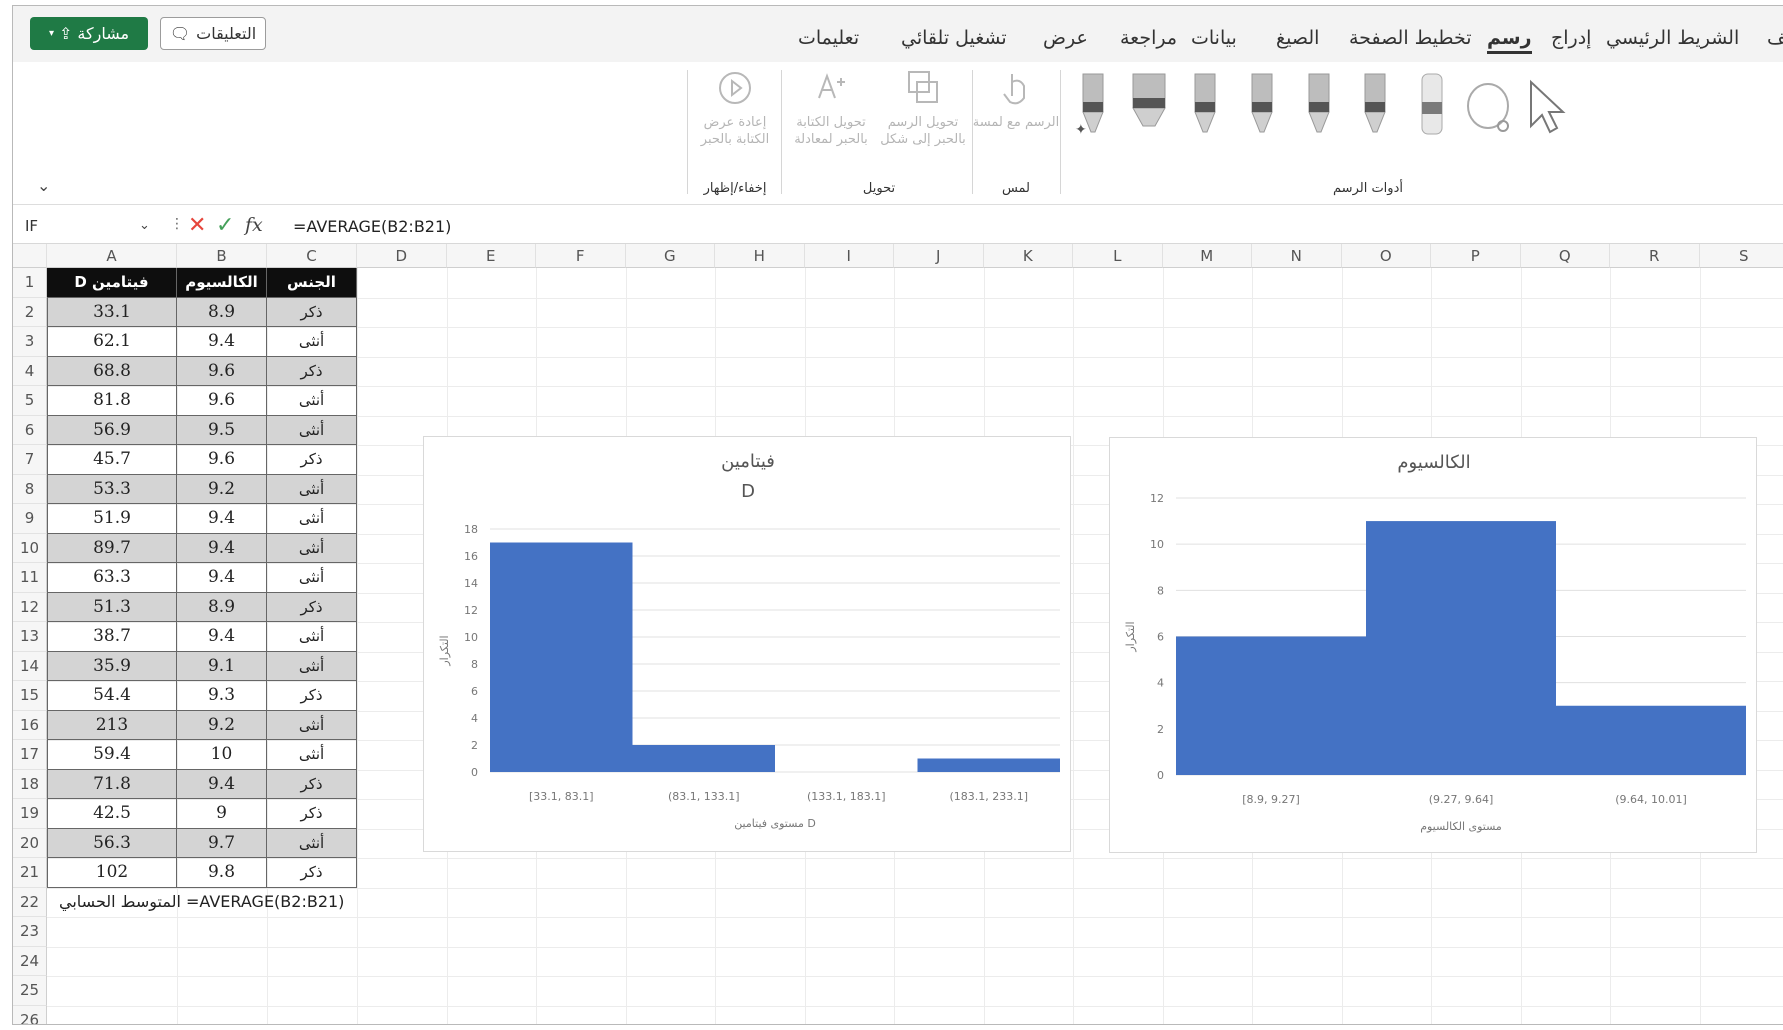  What do you see at coordinates (222, 371) in the screenshot?
I see `table-cell: 9.6` at bounding box center [222, 371].